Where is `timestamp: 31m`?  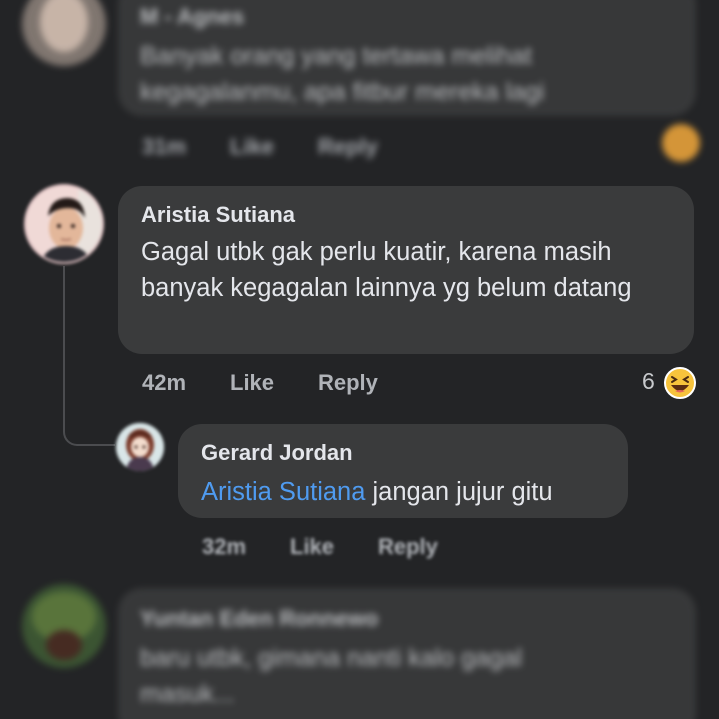
timestamp: 31m is located at coordinates (164, 146).